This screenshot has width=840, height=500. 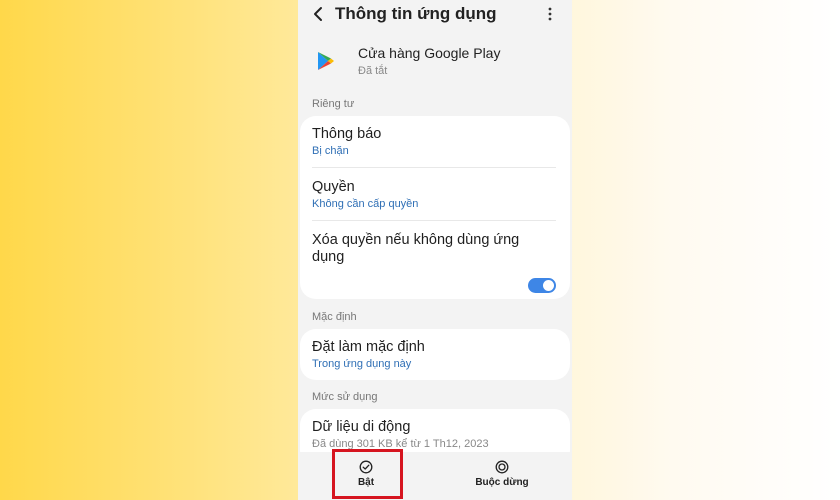 I want to click on force-stop-label: Buộc dừng, so click(x=502, y=482).